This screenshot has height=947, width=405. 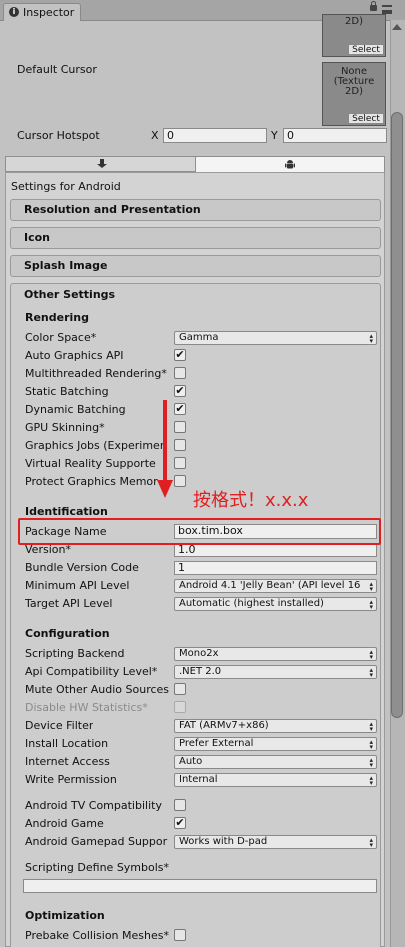 What do you see at coordinates (387, 9) in the screenshot?
I see `menu-icon` at bounding box center [387, 9].